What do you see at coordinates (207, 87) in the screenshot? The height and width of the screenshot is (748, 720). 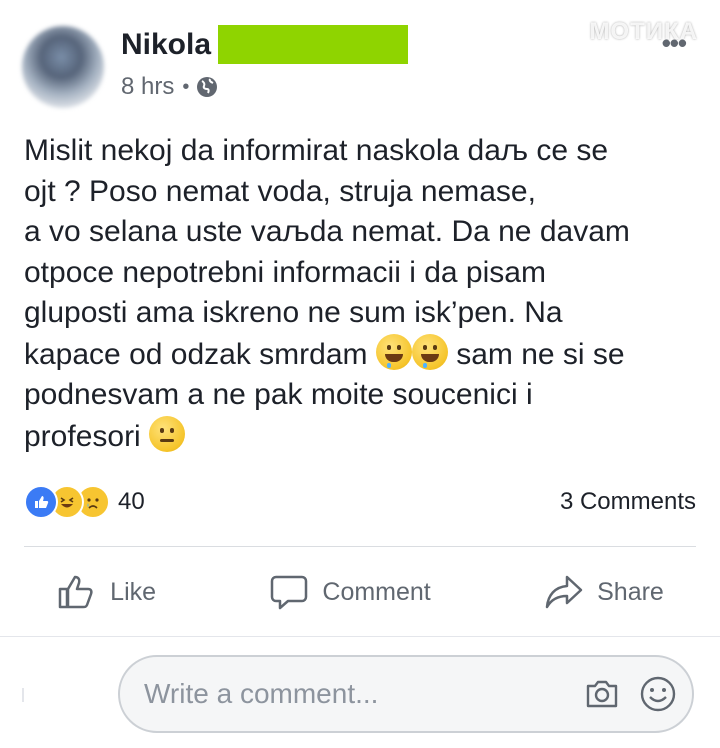 I see `globe-icon` at bounding box center [207, 87].